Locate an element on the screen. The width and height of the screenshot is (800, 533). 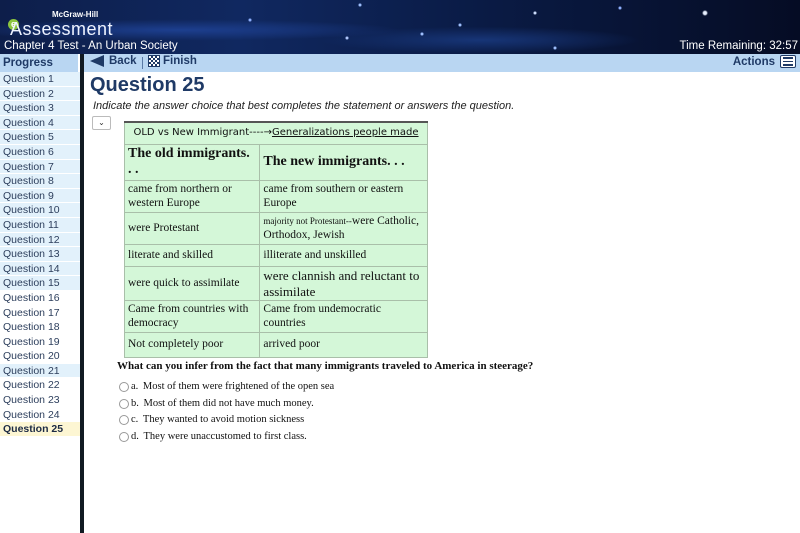
sidebar-item-question-3: Question 3 is located at coordinates (40, 108).